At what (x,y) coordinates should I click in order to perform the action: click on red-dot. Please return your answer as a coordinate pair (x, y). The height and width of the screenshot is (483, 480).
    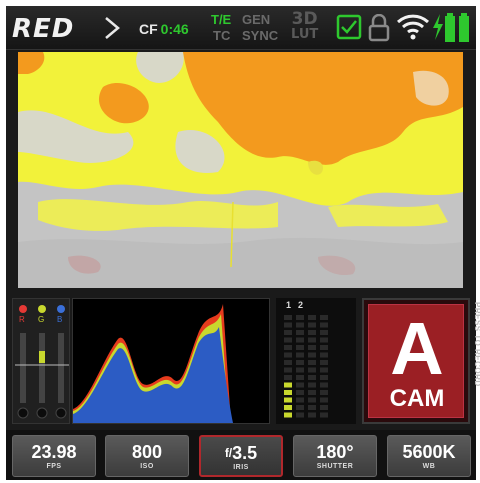
    Looking at the image, I should click on (23, 309).